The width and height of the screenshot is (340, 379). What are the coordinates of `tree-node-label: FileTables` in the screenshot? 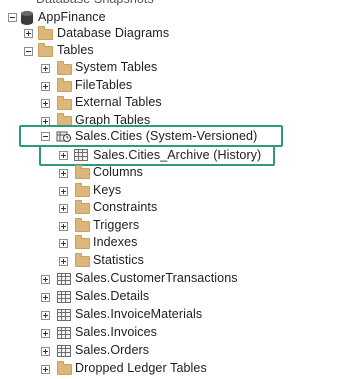 It's located at (104, 85).